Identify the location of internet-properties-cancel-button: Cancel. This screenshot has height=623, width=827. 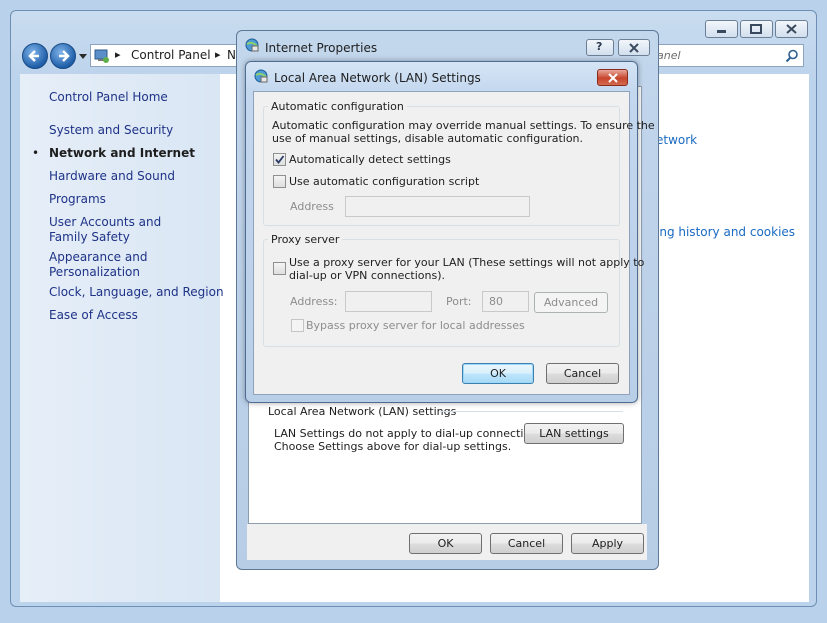
(526, 543).